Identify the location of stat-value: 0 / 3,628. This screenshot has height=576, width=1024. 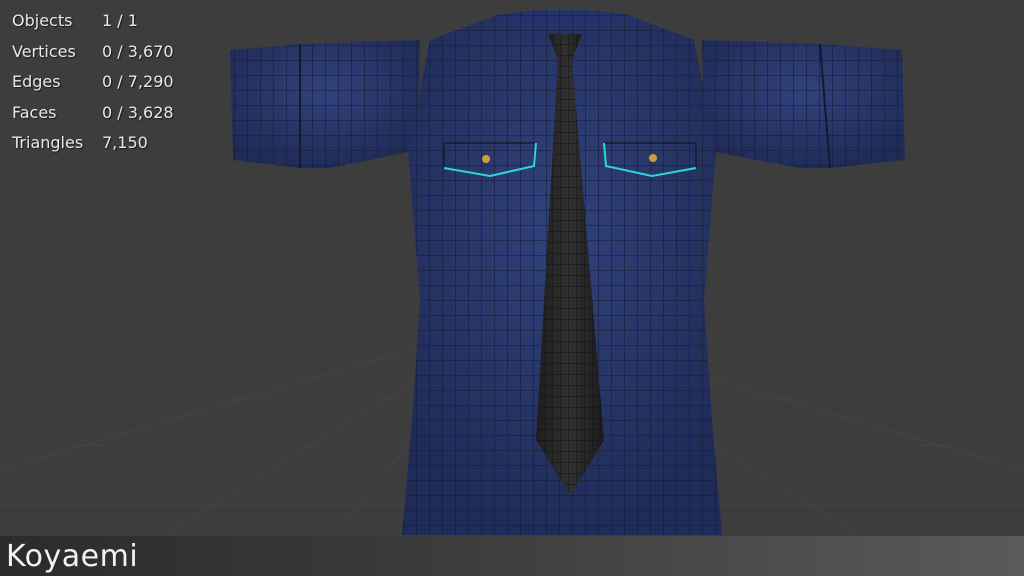
(138, 112).